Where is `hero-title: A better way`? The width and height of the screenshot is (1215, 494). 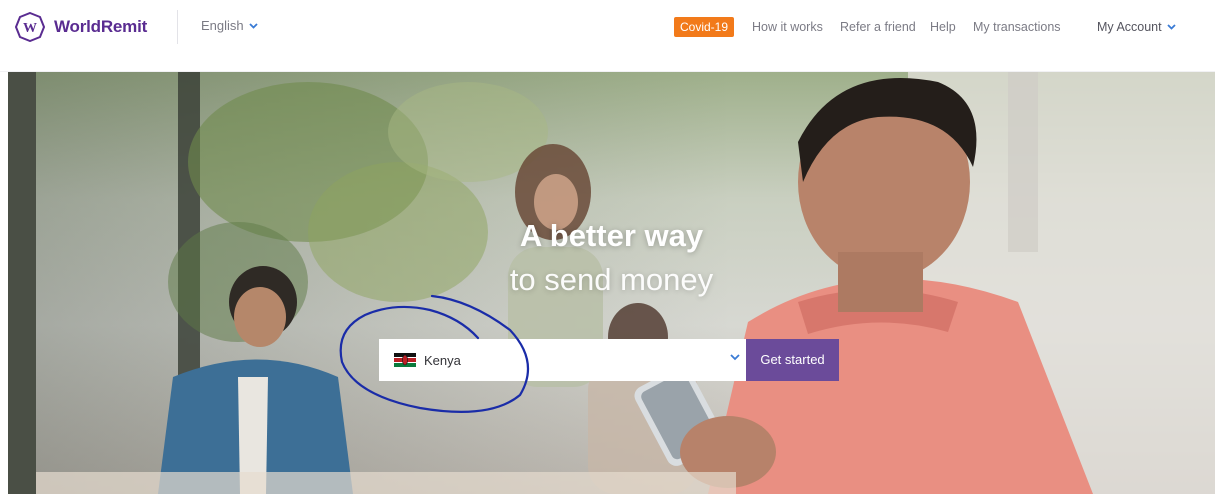
hero-title: A better way is located at coordinates (611, 235).